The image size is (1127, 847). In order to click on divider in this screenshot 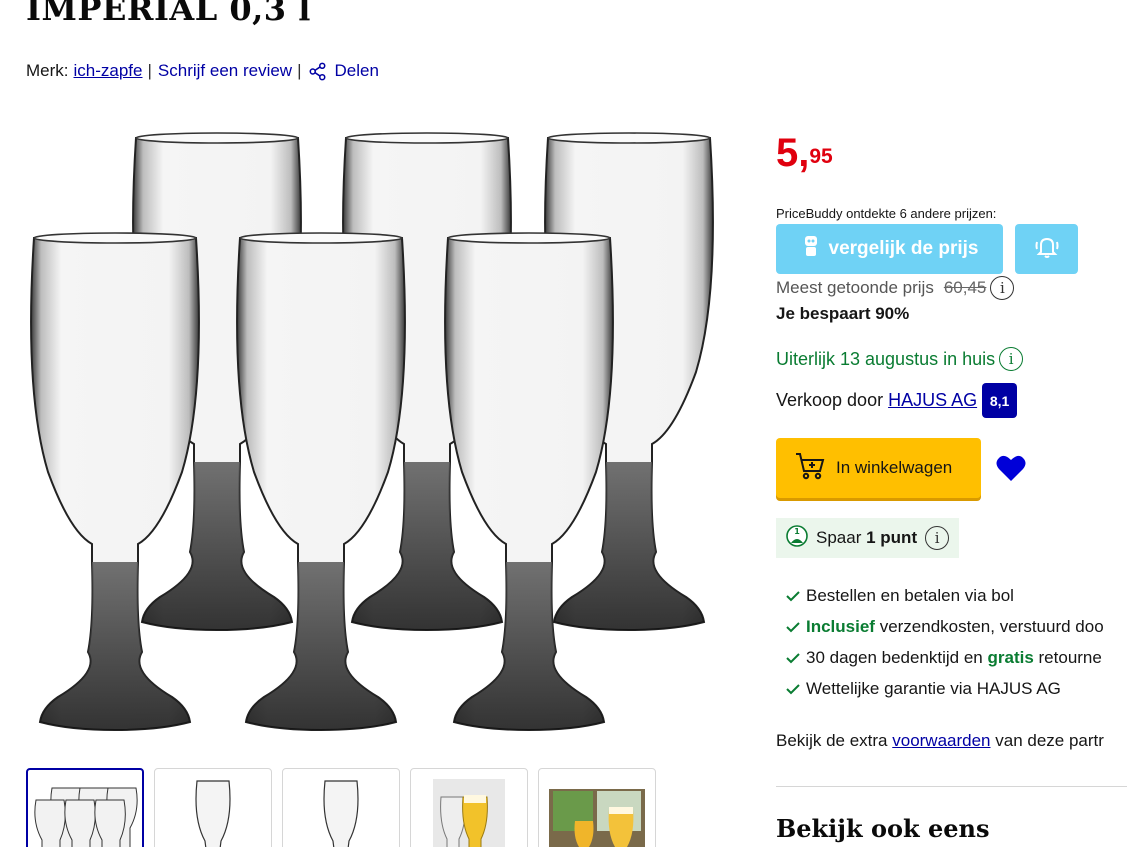, I will do `click(951, 786)`.